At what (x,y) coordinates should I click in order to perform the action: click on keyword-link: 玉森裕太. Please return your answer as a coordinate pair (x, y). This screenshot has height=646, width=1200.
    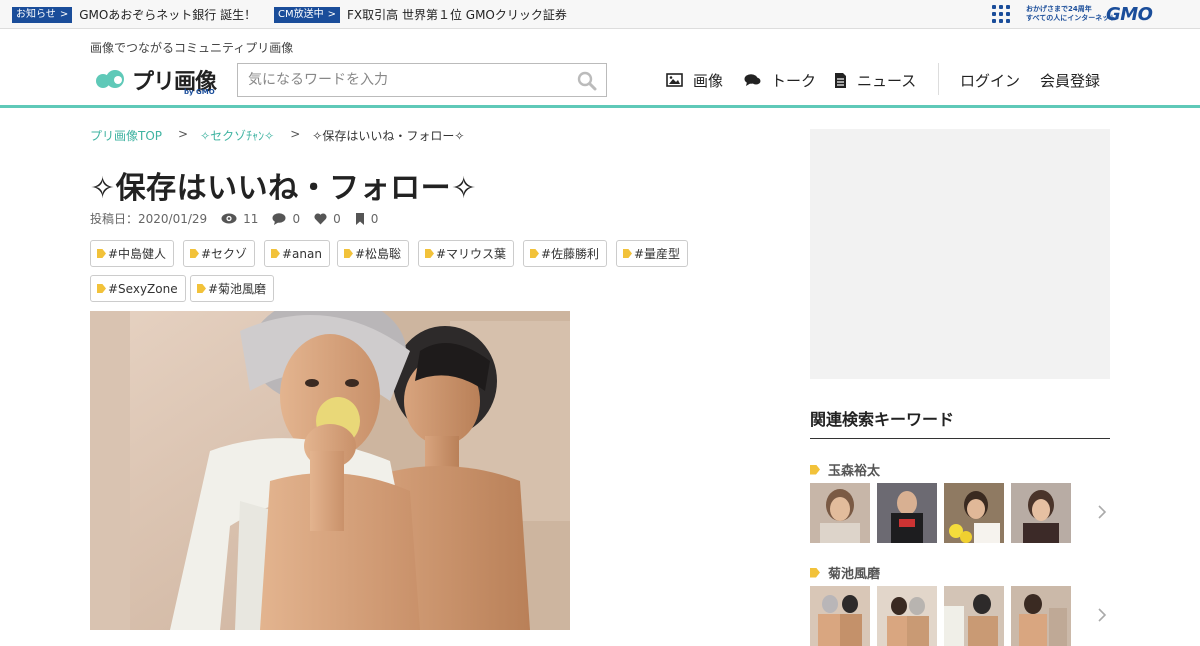
    Looking at the image, I should click on (845, 469).